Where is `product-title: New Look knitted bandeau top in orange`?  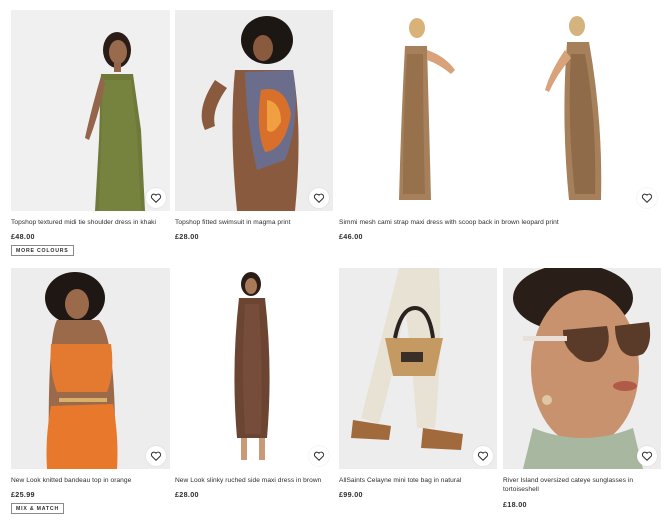 product-title: New Look knitted bandeau top in orange is located at coordinates (90, 480).